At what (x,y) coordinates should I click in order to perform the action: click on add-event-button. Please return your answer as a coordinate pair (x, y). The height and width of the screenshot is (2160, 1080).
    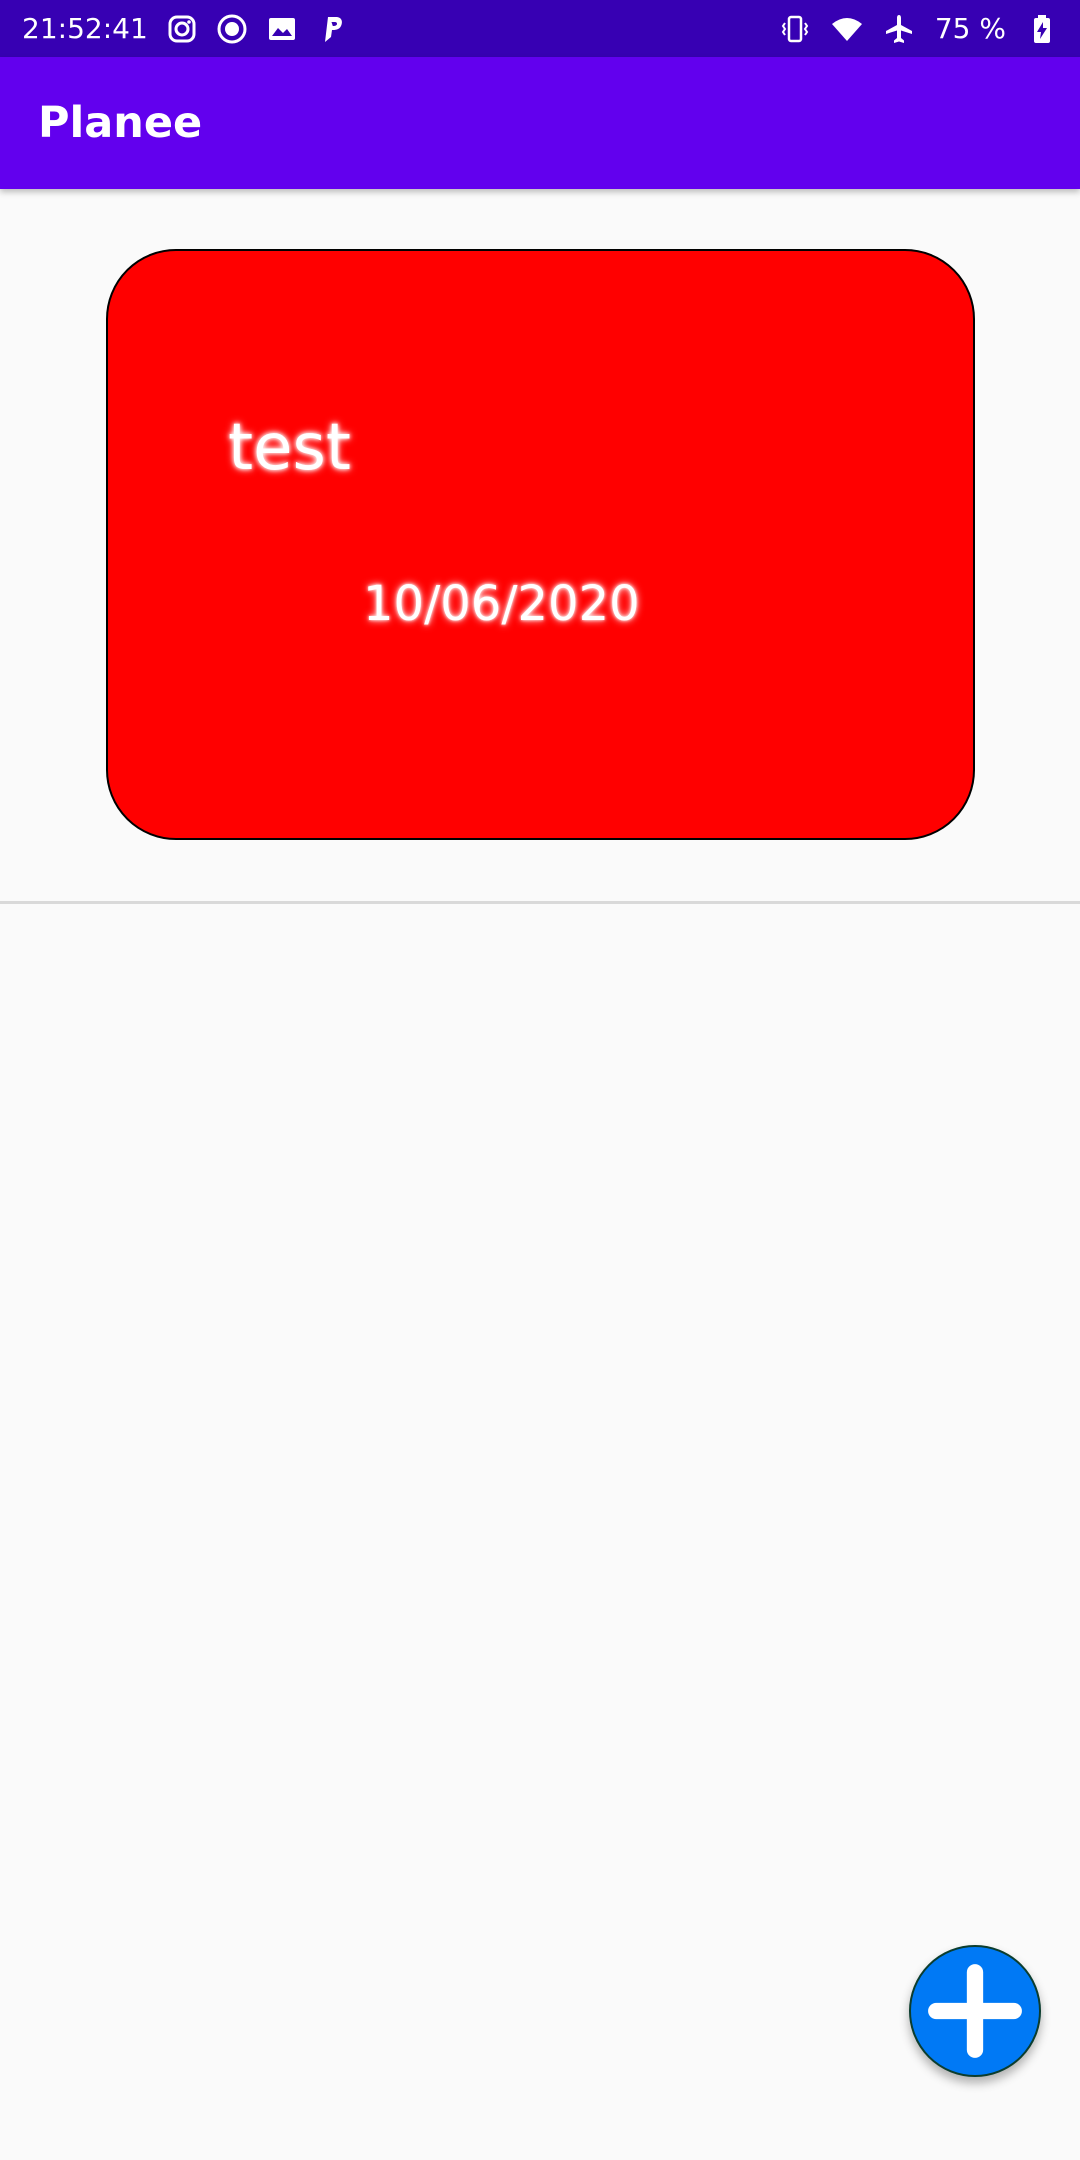
    Looking at the image, I should click on (975, 2011).